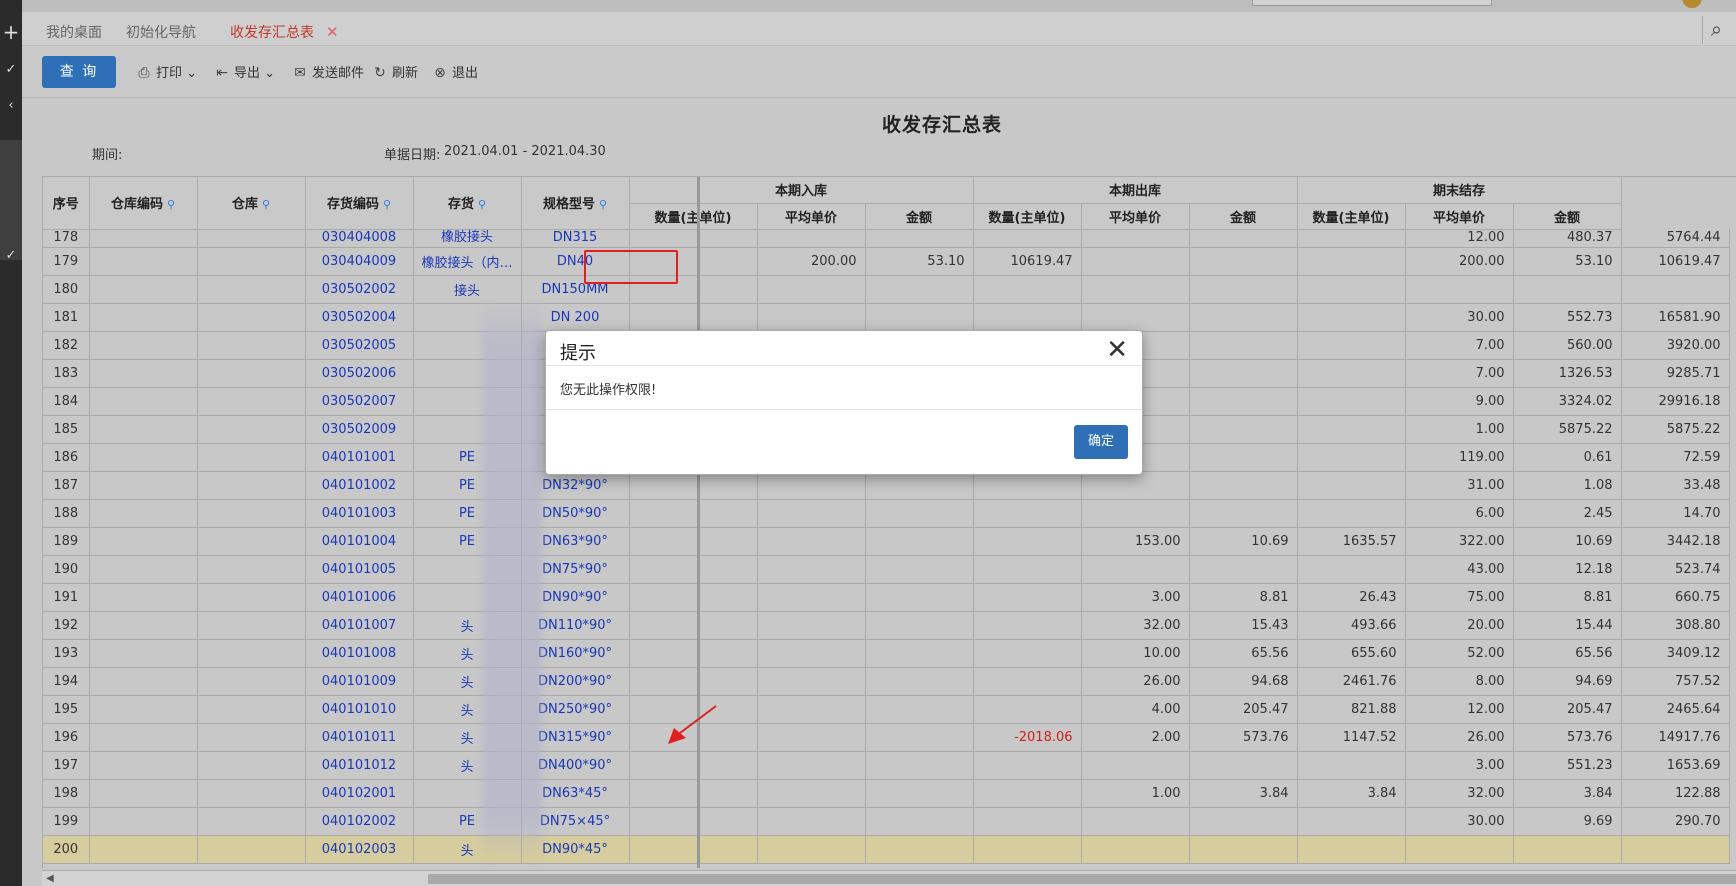  Describe the element at coordinates (886, 513) in the screenshot. I see `table-row: 188 040101003 PE DN50*90° 6.00 2.45 14.70` at that location.